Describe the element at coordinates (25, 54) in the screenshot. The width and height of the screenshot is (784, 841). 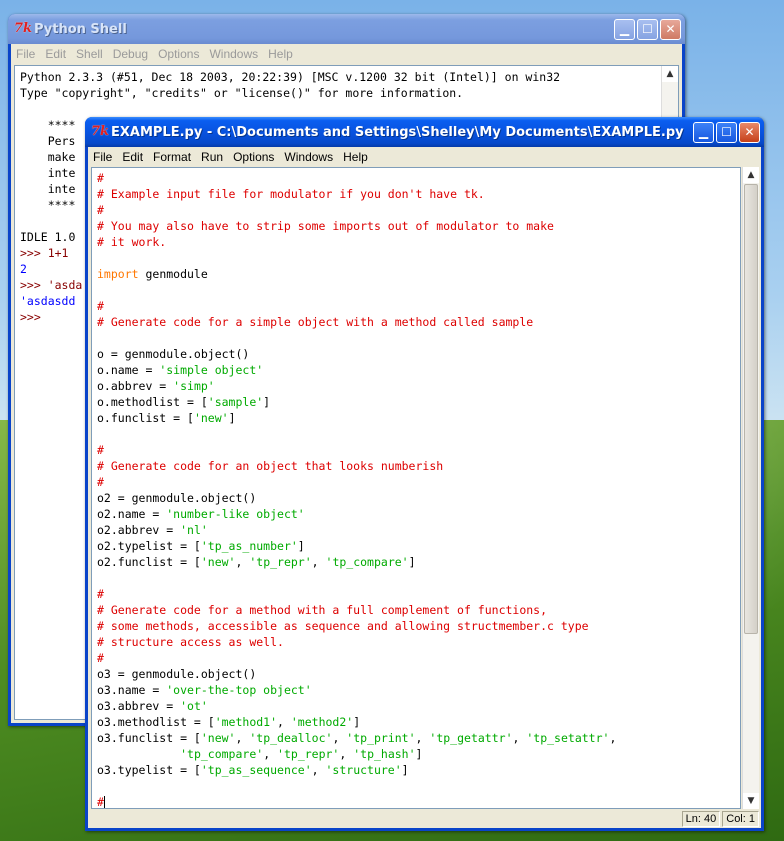
I see `shell-menu-file: File` at that location.